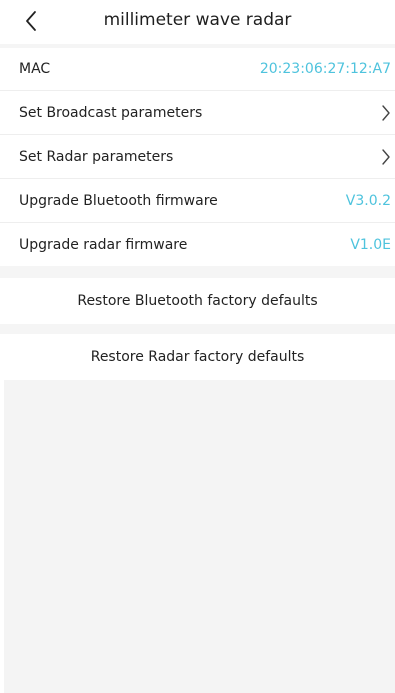 The height and width of the screenshot is (693, 395). What do you see at coordinates (96, 157) in the screenshot?
I see `set-radar-parameters-label: Set Radar parameters` at bounding box center [96, 157].